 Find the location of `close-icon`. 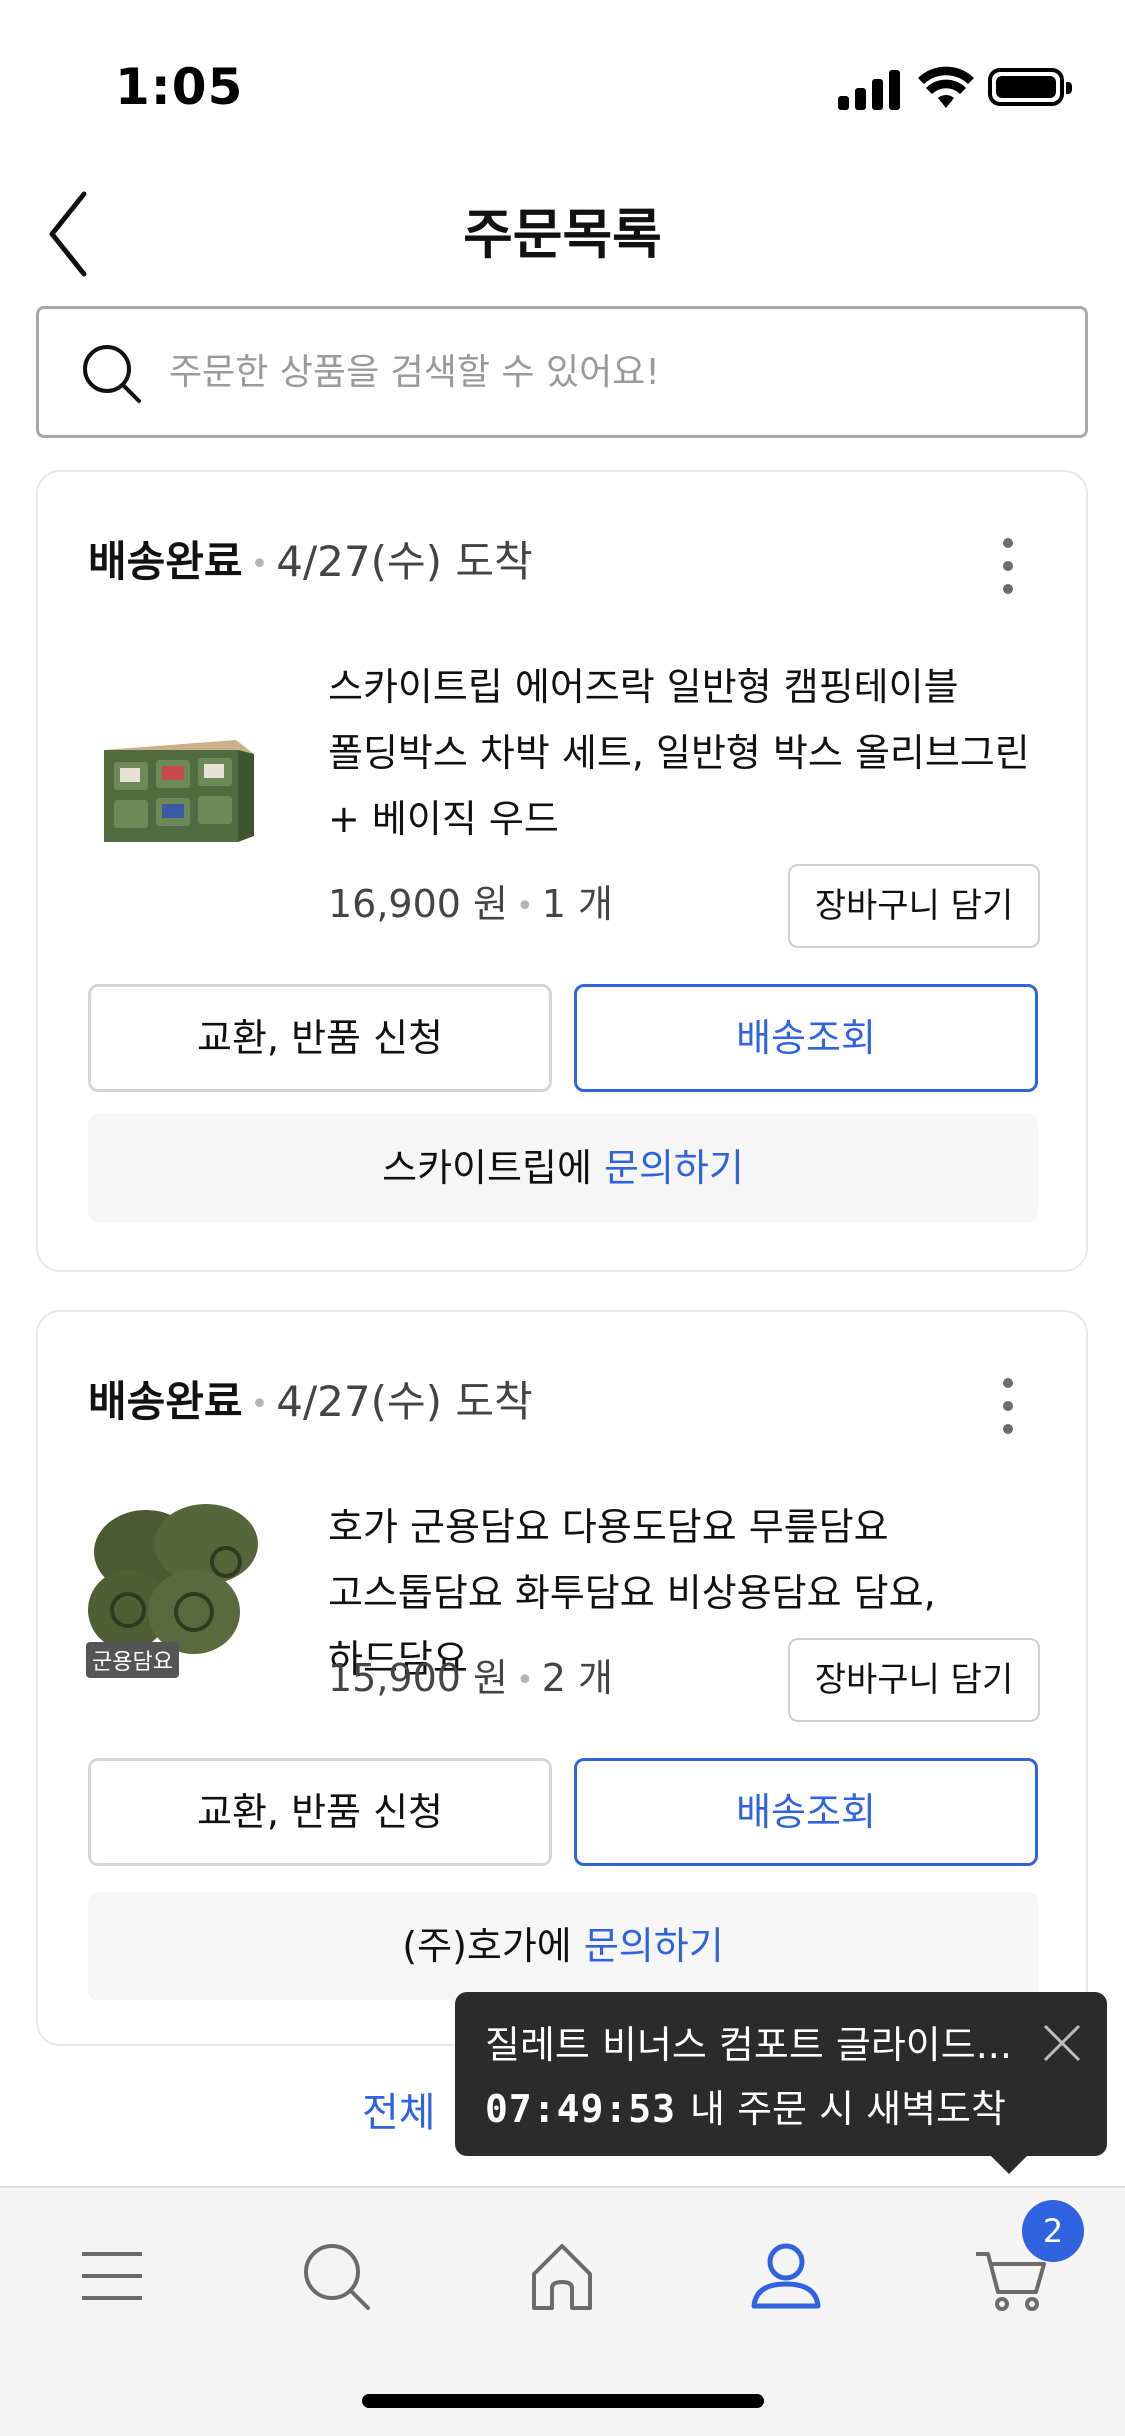

close-icon is located at coordinates (1062, 2043).